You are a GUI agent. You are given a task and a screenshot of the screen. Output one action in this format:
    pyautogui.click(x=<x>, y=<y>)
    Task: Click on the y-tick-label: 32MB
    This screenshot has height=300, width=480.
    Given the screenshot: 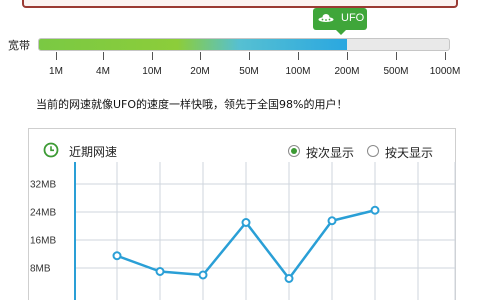 What is the action you would take?
    pyautogui.click(x=43, y=185)
    